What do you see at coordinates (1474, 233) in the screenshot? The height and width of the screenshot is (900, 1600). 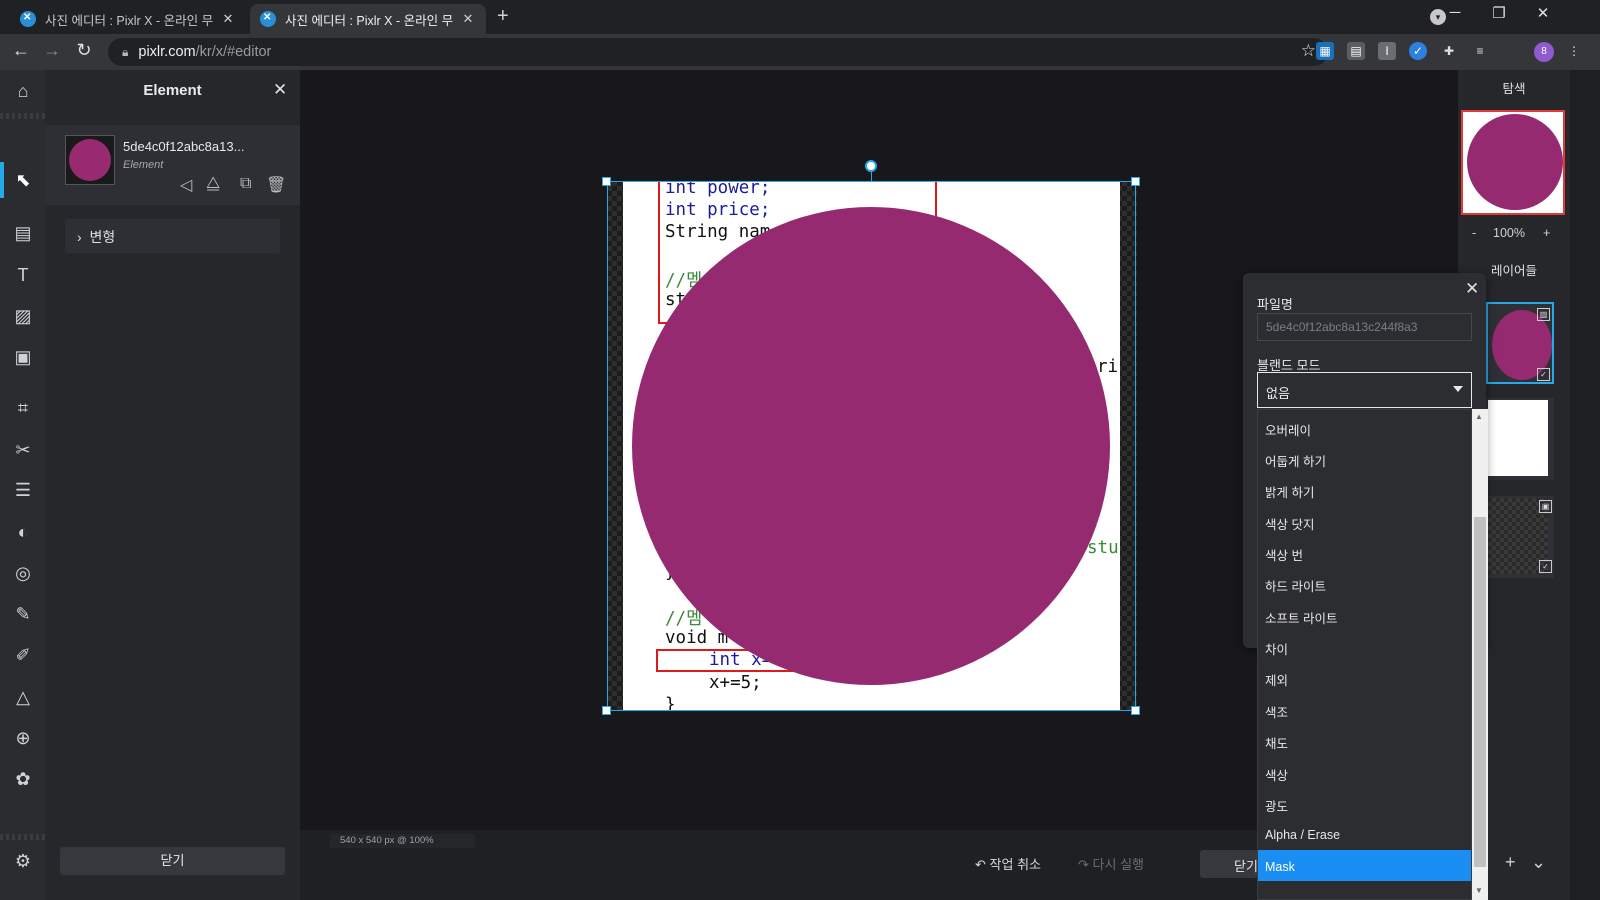 I see `zoom-out-button: -` at bounding box center [1474, 233].